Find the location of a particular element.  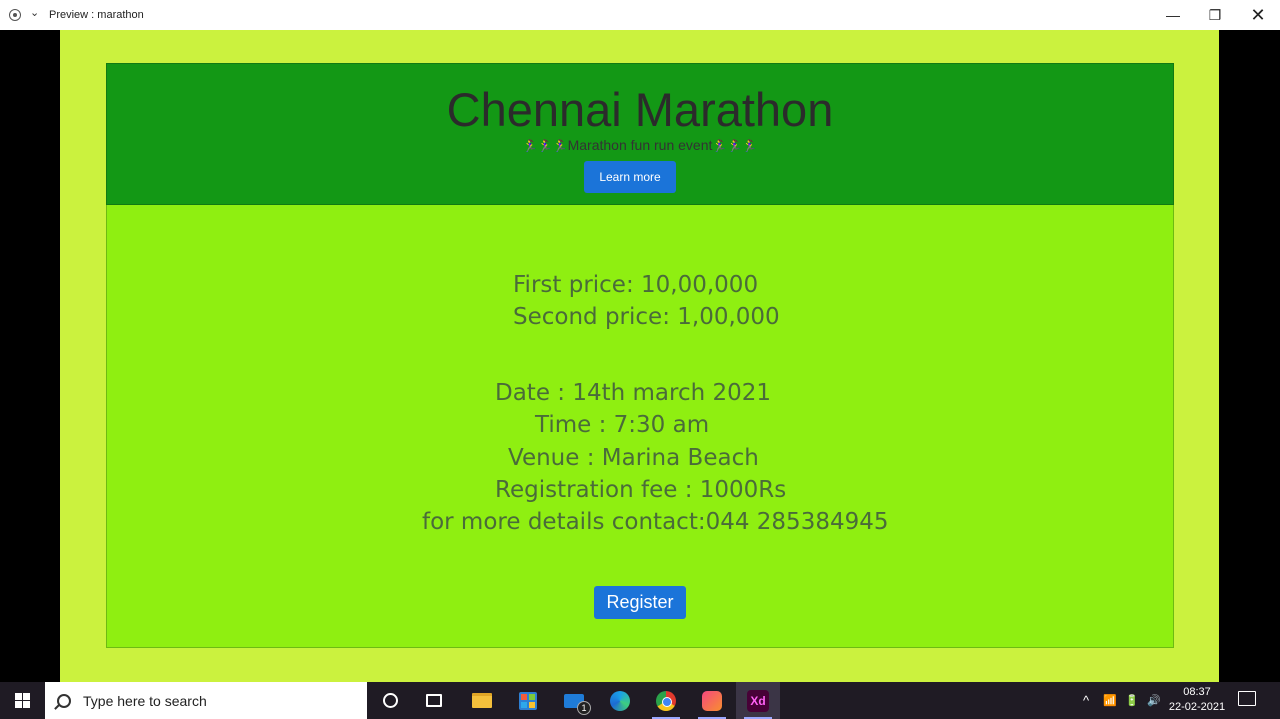

mail-badge: 1 is located at coordinates (584, 707).